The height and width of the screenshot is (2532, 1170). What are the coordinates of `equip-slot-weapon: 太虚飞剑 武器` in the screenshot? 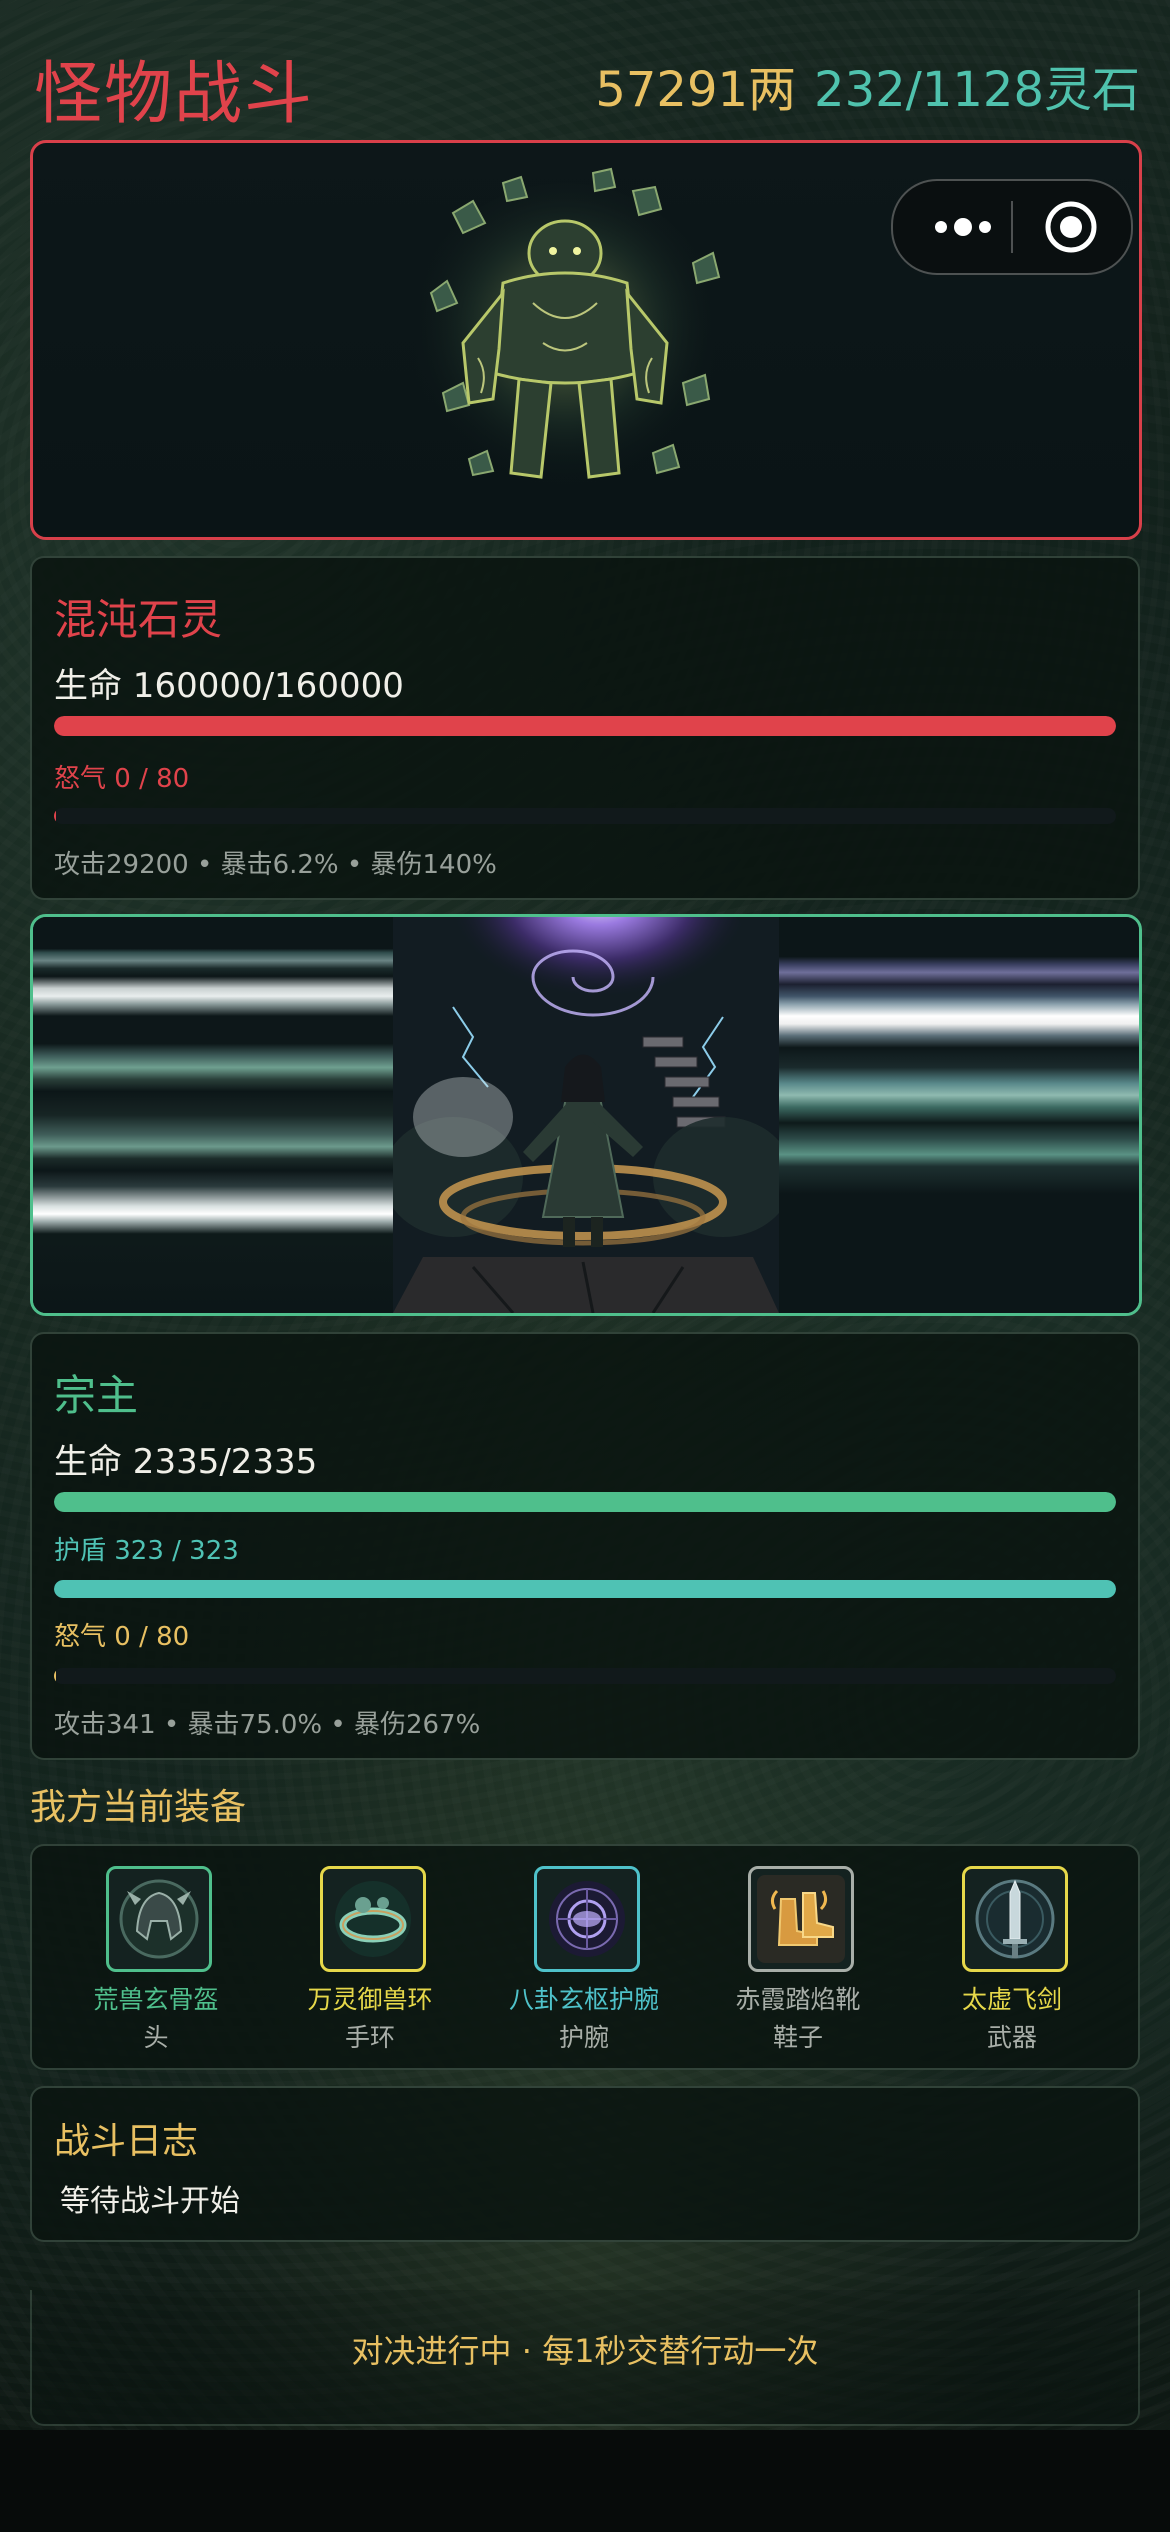 It's located at (1012, 1966).